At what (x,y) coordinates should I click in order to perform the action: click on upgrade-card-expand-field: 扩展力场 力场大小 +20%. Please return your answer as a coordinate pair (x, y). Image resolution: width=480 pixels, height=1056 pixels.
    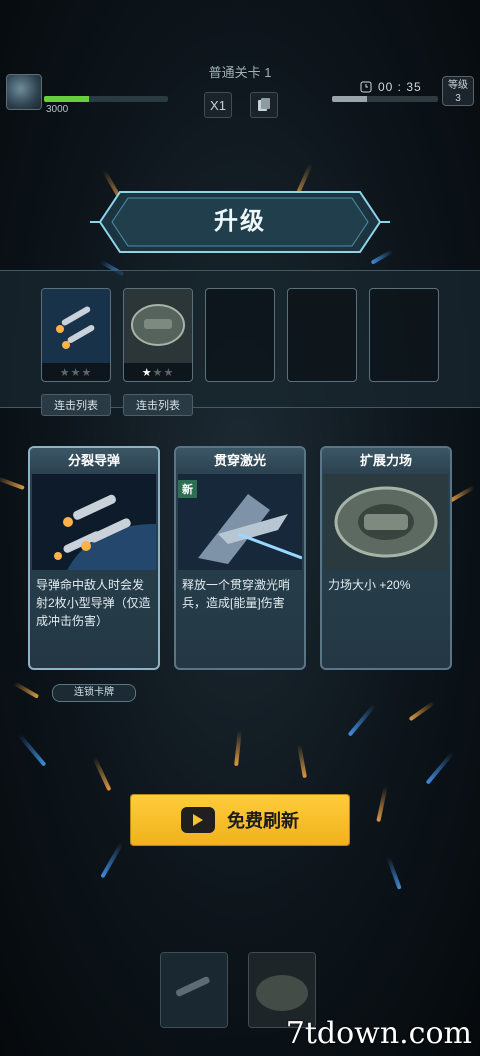
    Looking at the image, I should click on (386, 558).